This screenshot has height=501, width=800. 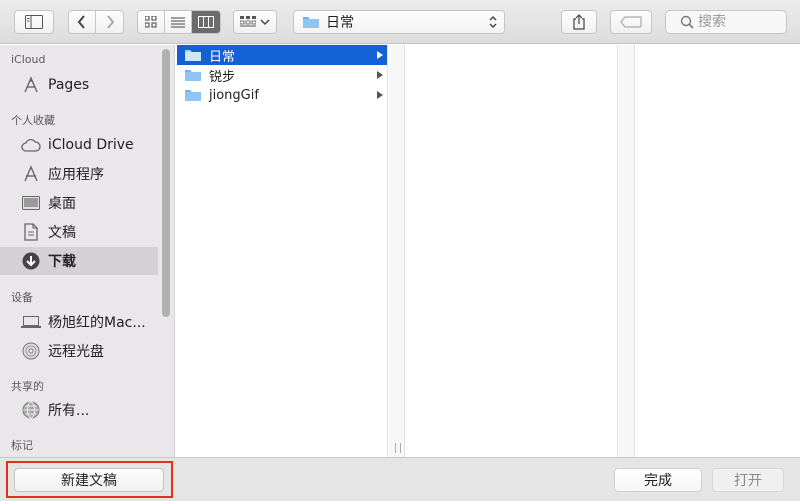 I want to click on search-field, so click(x=726, y=22).